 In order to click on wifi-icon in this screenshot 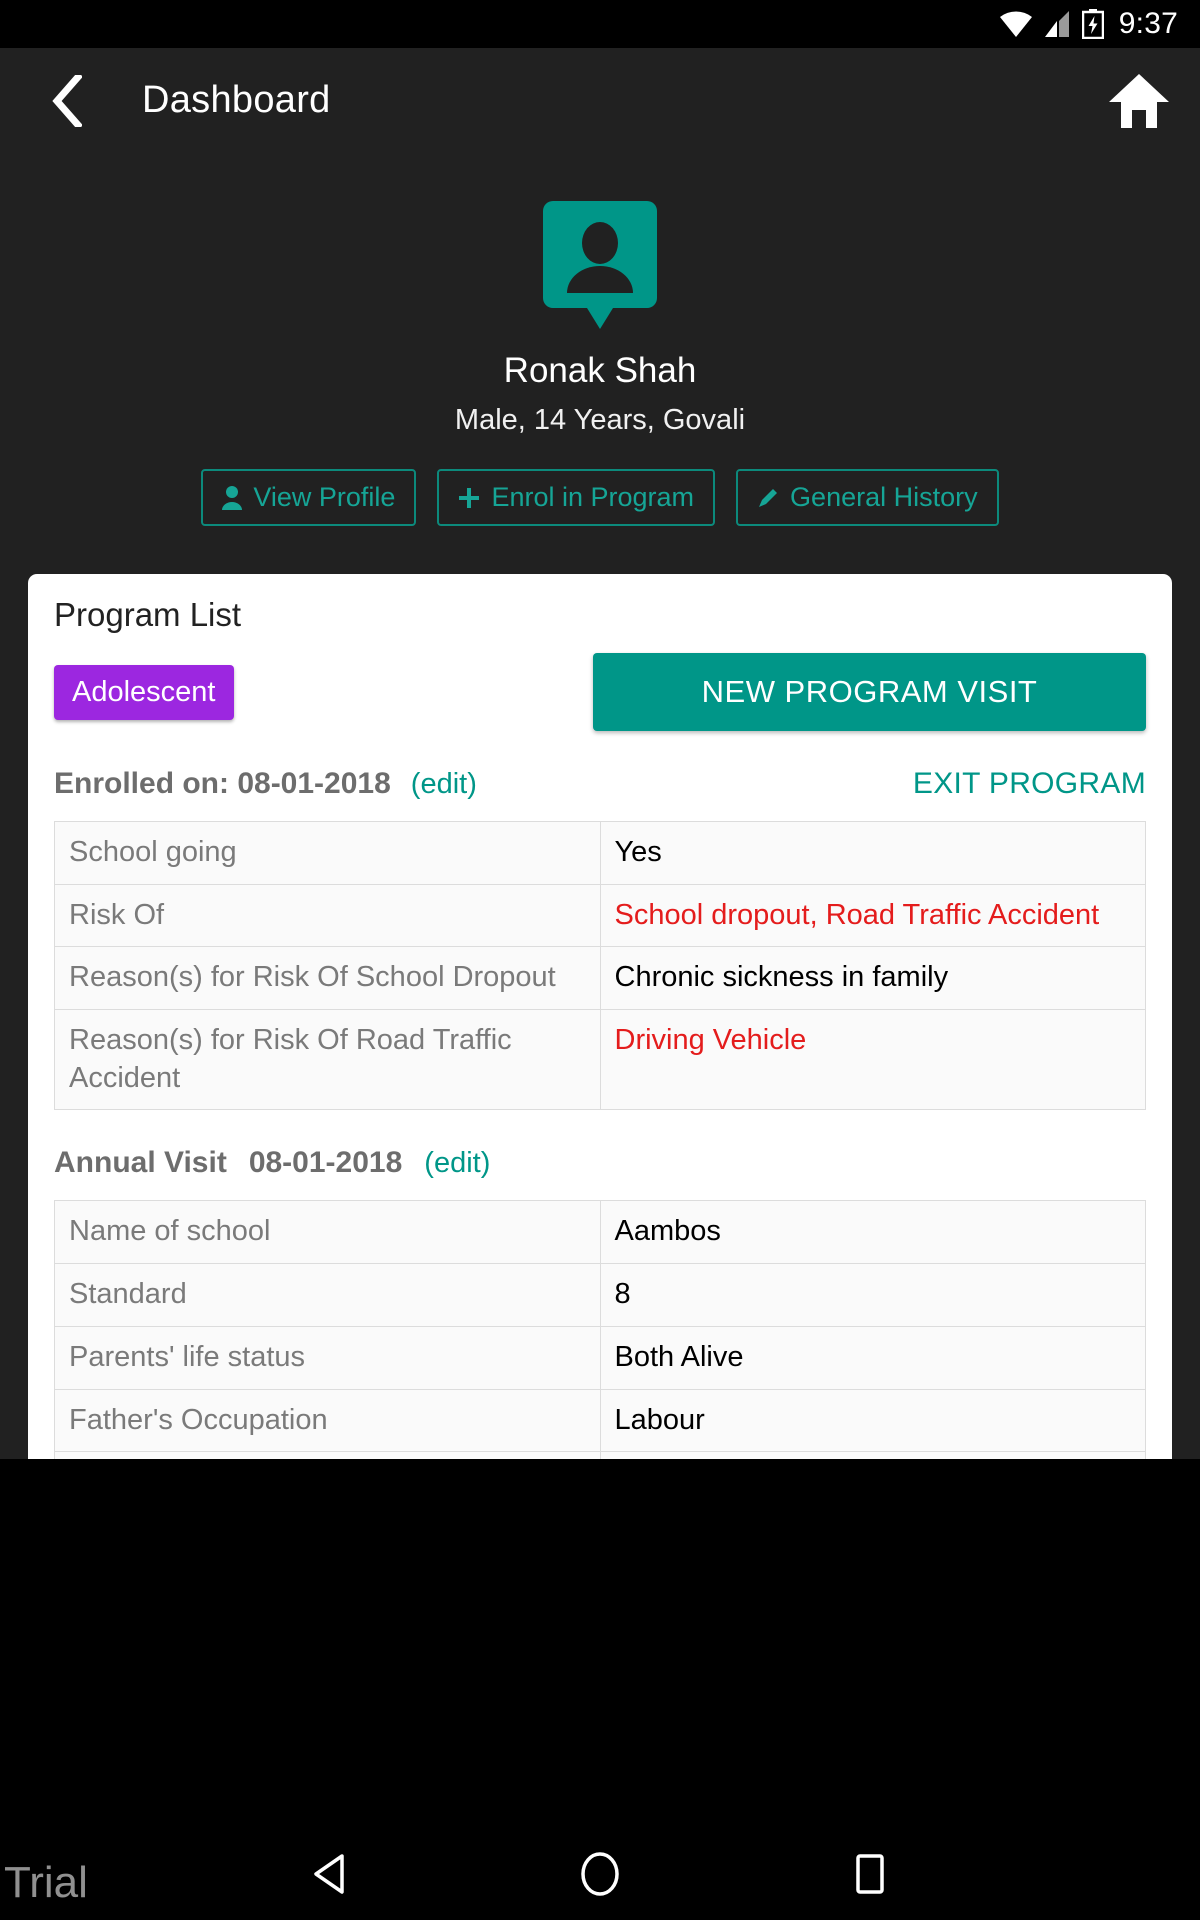, I will do `click(1015, 24)`.